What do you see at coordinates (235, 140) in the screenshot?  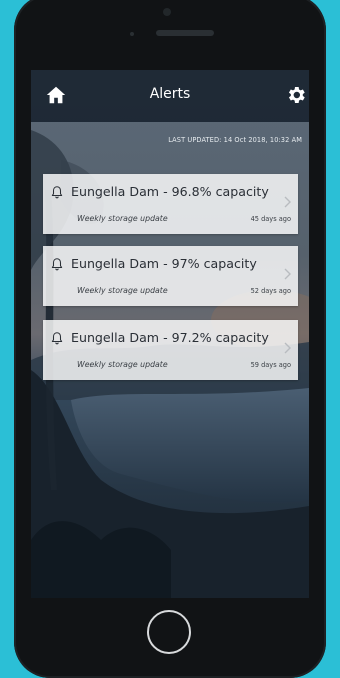 I see `last-updated-timestamp: LAST UPDATED: 14 Oct 2018, 10:32 AM` at bounding box center [235, 140].